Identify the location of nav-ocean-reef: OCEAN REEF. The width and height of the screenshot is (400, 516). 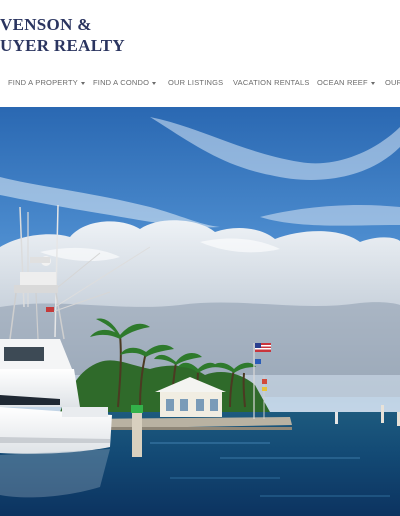
(346, 82).